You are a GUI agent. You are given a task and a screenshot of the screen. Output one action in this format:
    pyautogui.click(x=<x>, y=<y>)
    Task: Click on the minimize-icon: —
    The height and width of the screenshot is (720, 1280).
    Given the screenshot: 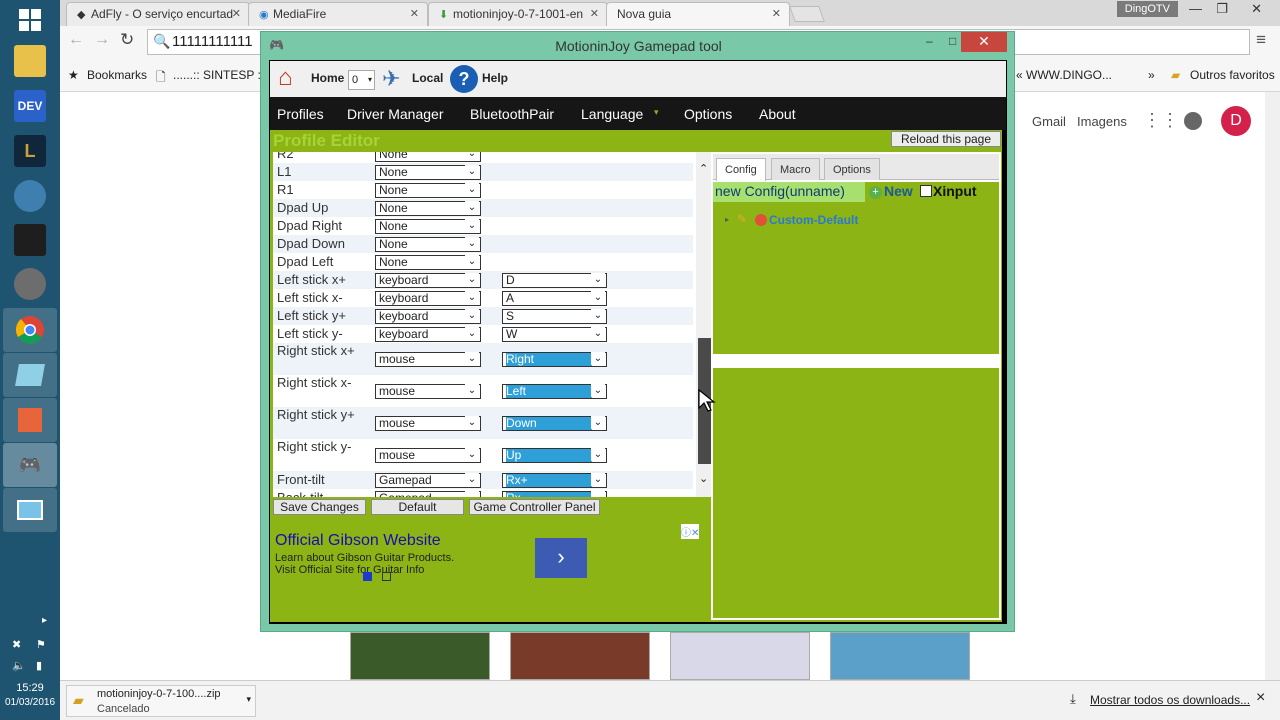 What is the action you would take?
    pyautogui.click(x=1195, y=8)
    